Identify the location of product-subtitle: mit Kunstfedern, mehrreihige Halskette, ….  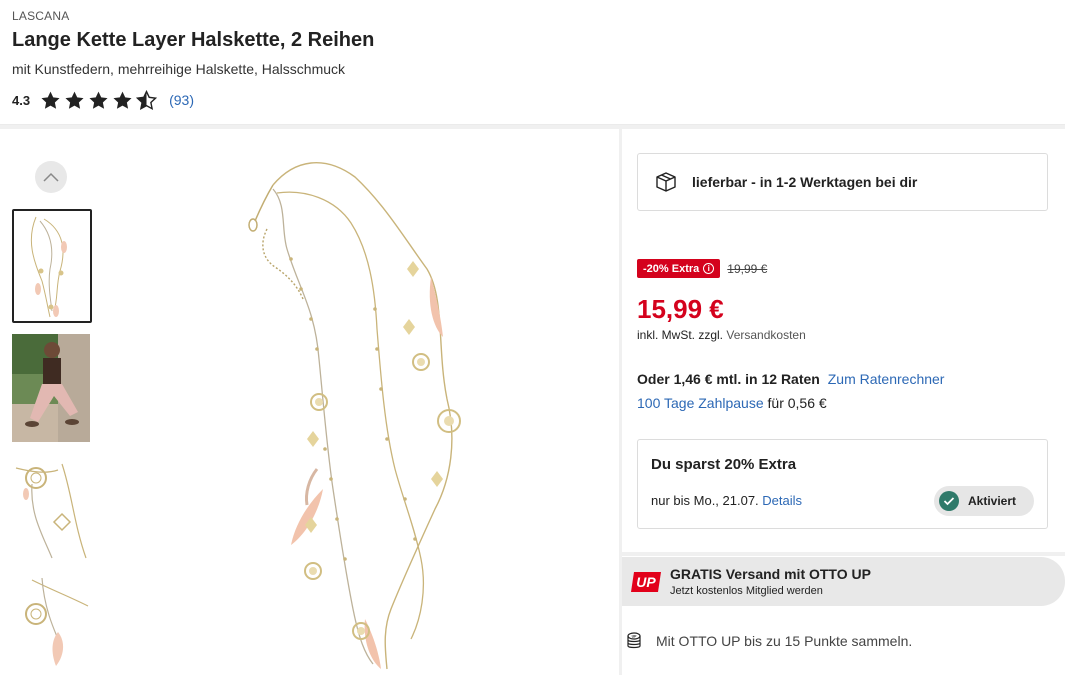
(179, 69).